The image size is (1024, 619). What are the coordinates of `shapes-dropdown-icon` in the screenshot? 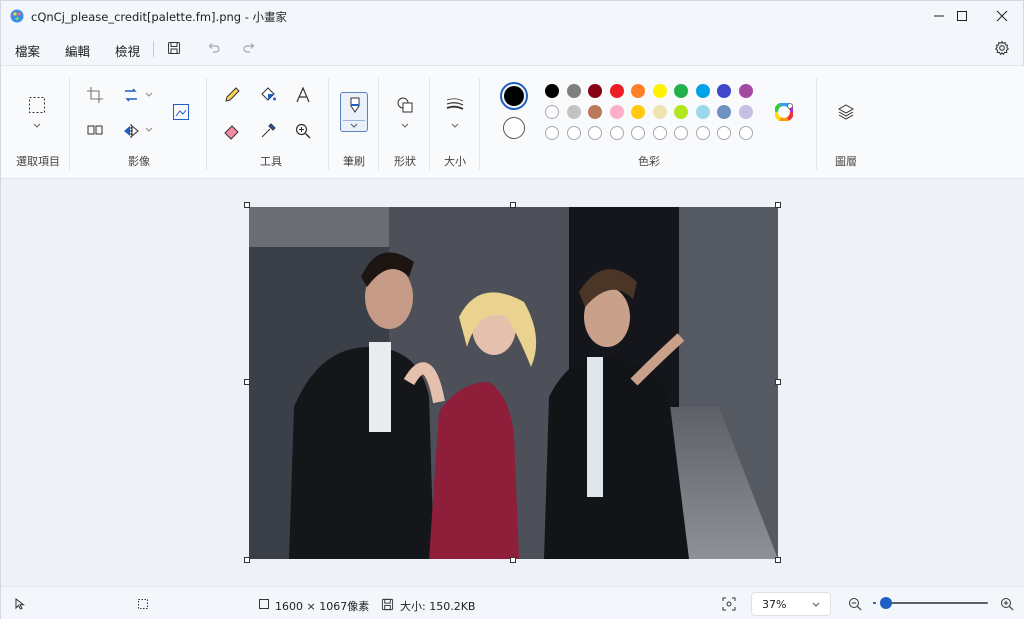 It's located at (405, 126).